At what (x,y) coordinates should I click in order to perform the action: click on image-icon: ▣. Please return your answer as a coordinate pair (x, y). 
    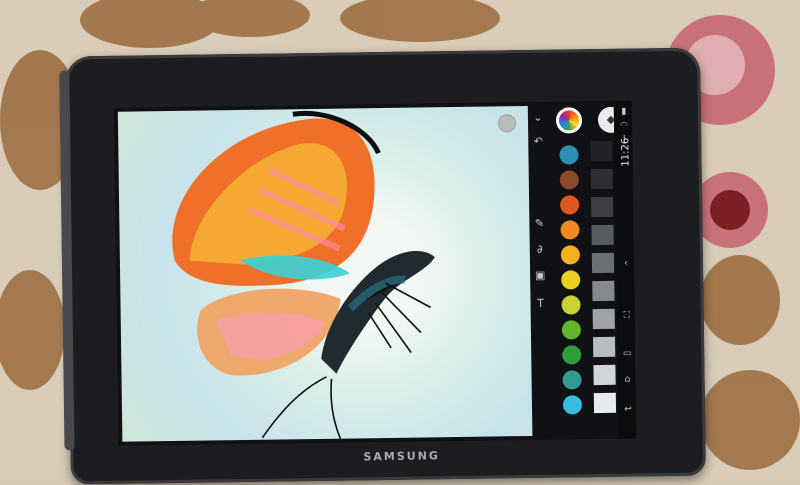
    Looking at the image, I should click on (540, 276).